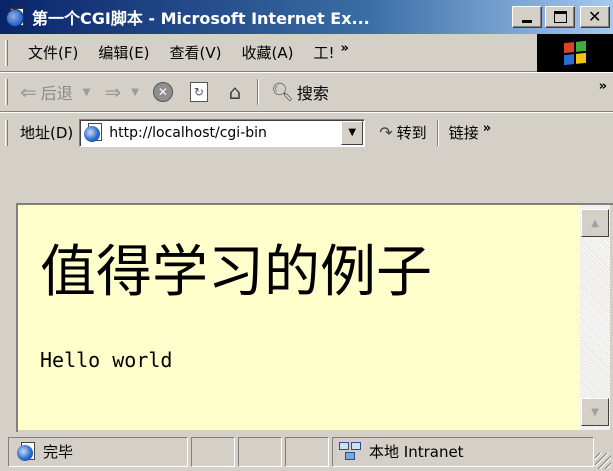 The width and height of the screenshot is (613, 471). Describe the element at coordinates (28, 92) in the screenshot. I see `back-arrow-icon: ⇐` at that location.